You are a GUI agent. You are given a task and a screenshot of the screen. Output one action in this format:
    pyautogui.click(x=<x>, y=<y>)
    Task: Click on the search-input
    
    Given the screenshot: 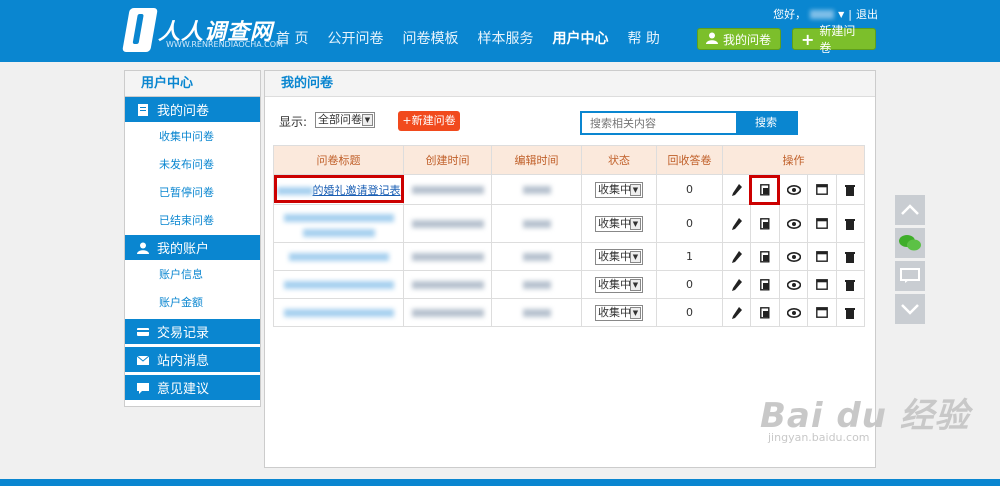 What is the action you would take?
    pyautogui.click(x=659, y=123)
    